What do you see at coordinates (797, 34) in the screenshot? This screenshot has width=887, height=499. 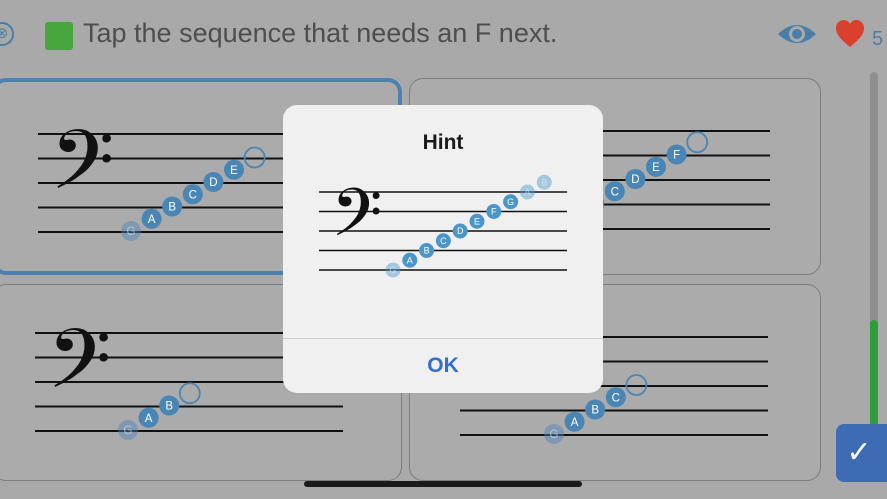 I see `eye-icon` at bounding box center [797, 34].